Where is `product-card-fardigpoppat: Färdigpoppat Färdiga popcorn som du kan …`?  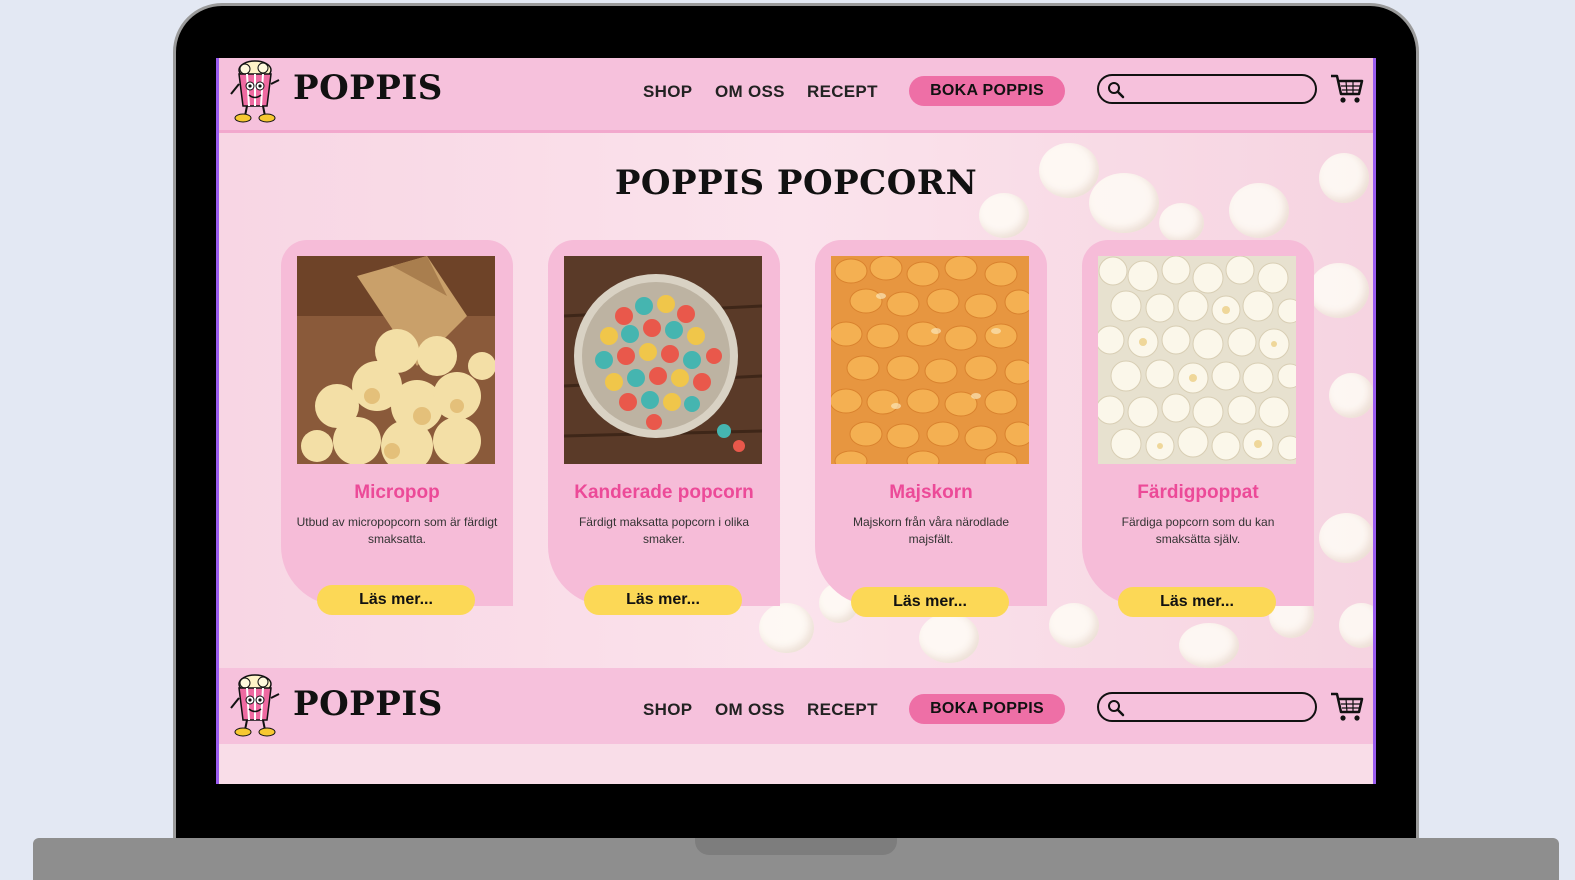 product-card-fardigpoppat: Färdigpoppat Färdiga popcorn som du kan … is located at coordinates (1198, 428).